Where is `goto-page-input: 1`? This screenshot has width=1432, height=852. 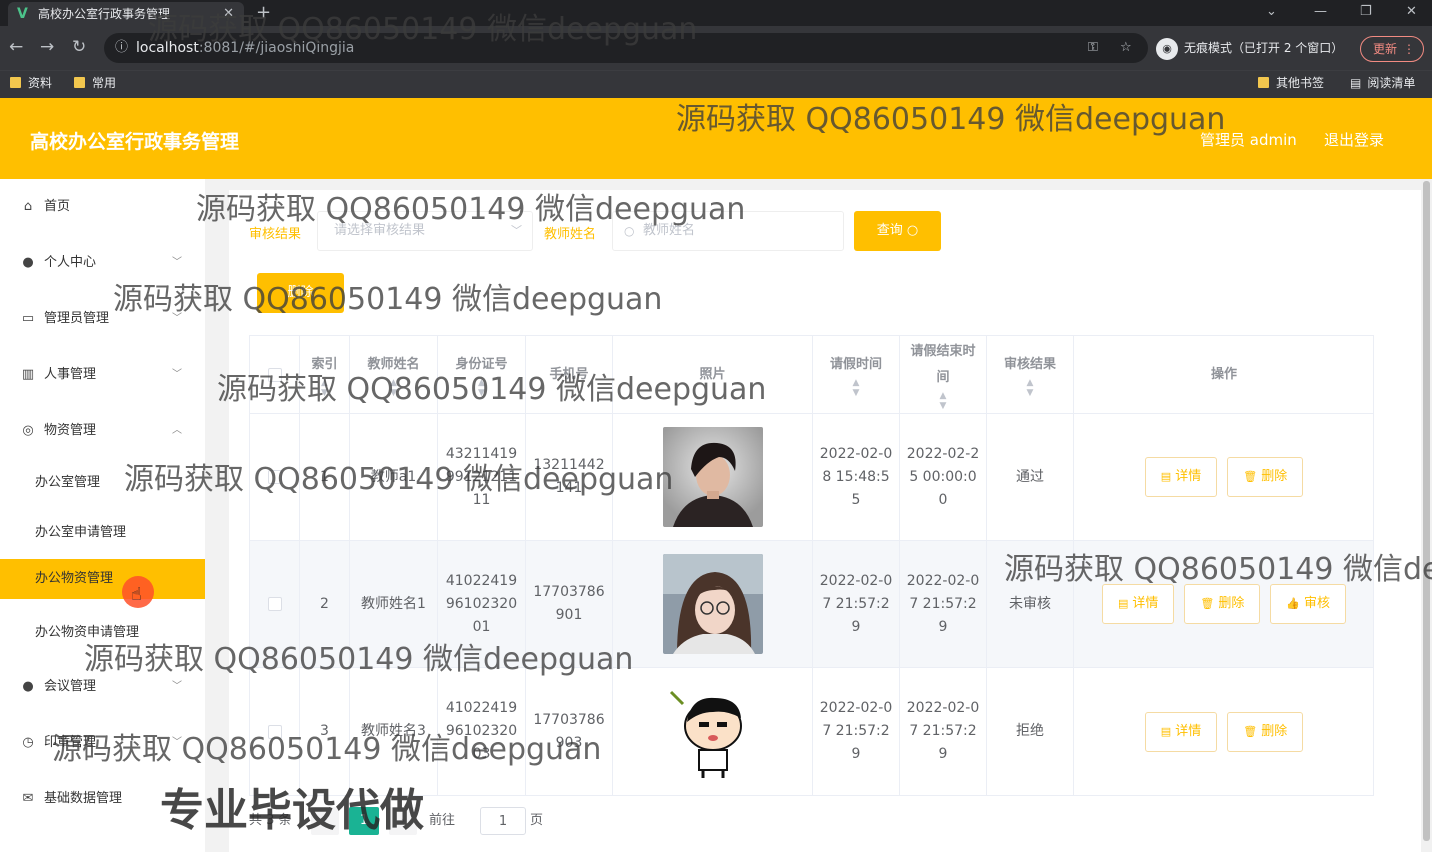 goto-page-input: 1 is located at coordinates (503, 821).